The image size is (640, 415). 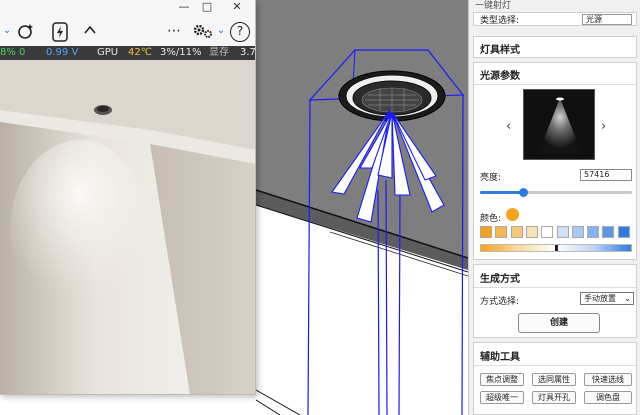 I want to click on color-temperature-slider, so click(x=556, y=248).